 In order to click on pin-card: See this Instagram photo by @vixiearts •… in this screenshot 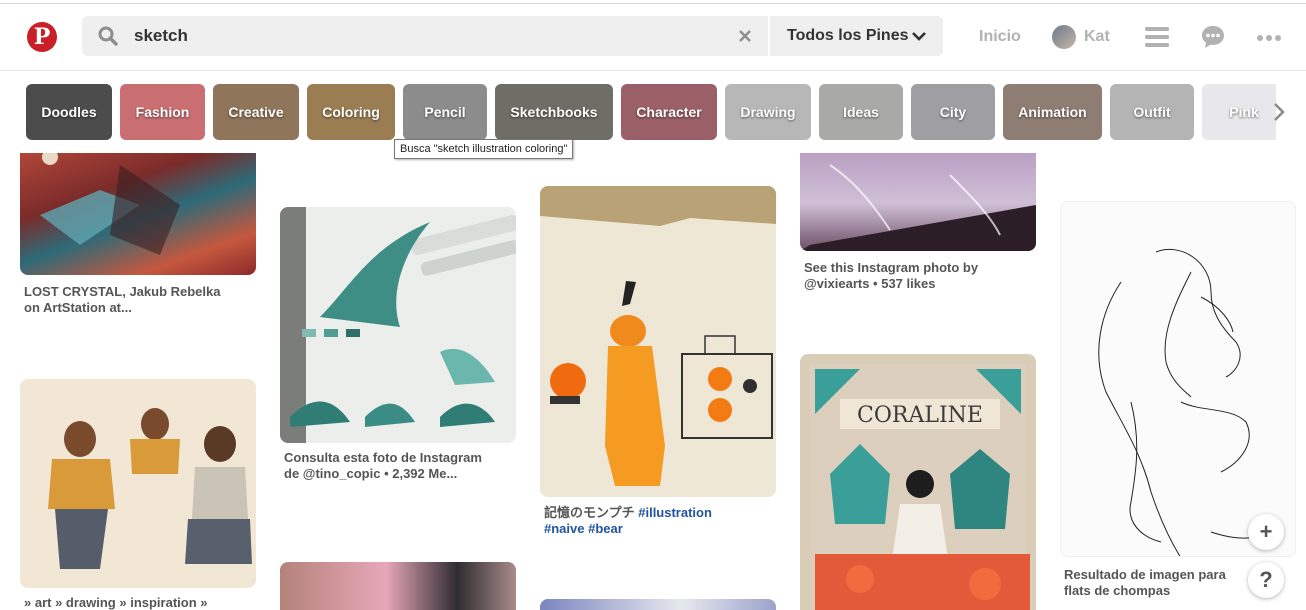, I will do `click(918, 233)`.